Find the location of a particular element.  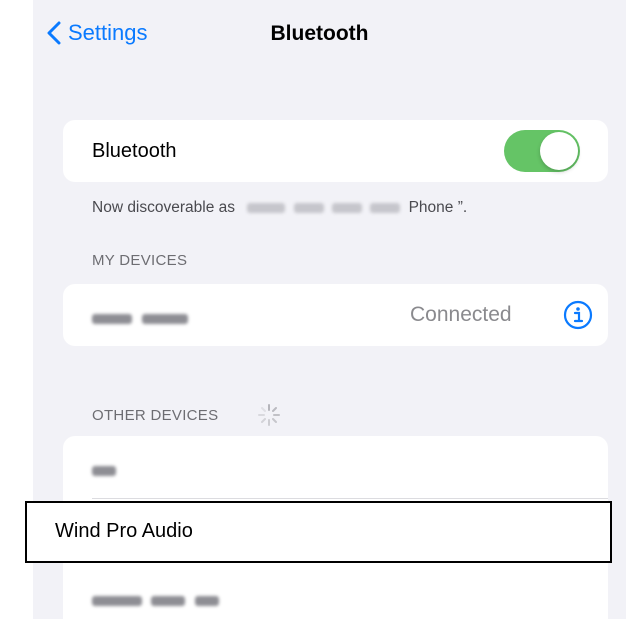

toggle-knob is located at coordinates (559, 151).